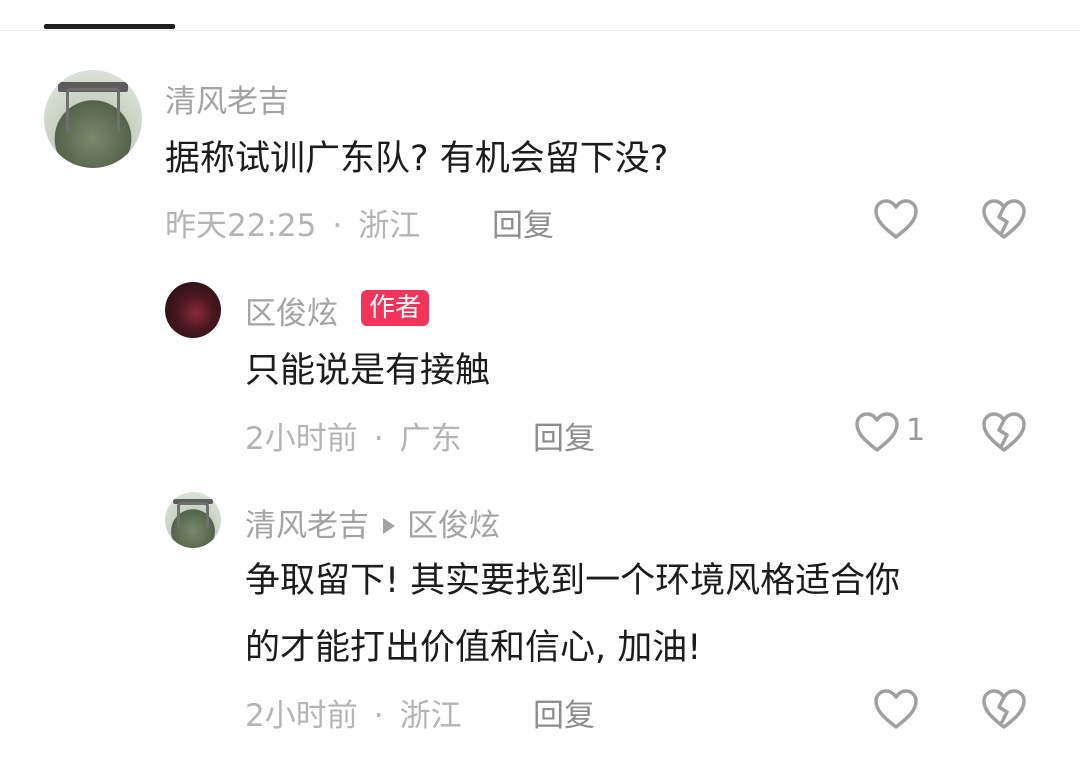 Image resolution: width=1080 pixels, height=761 pixels. Describe the element at coordinates (368, 371) in the screenshot. I see `comment-text: 只能说是有接触` at that location.